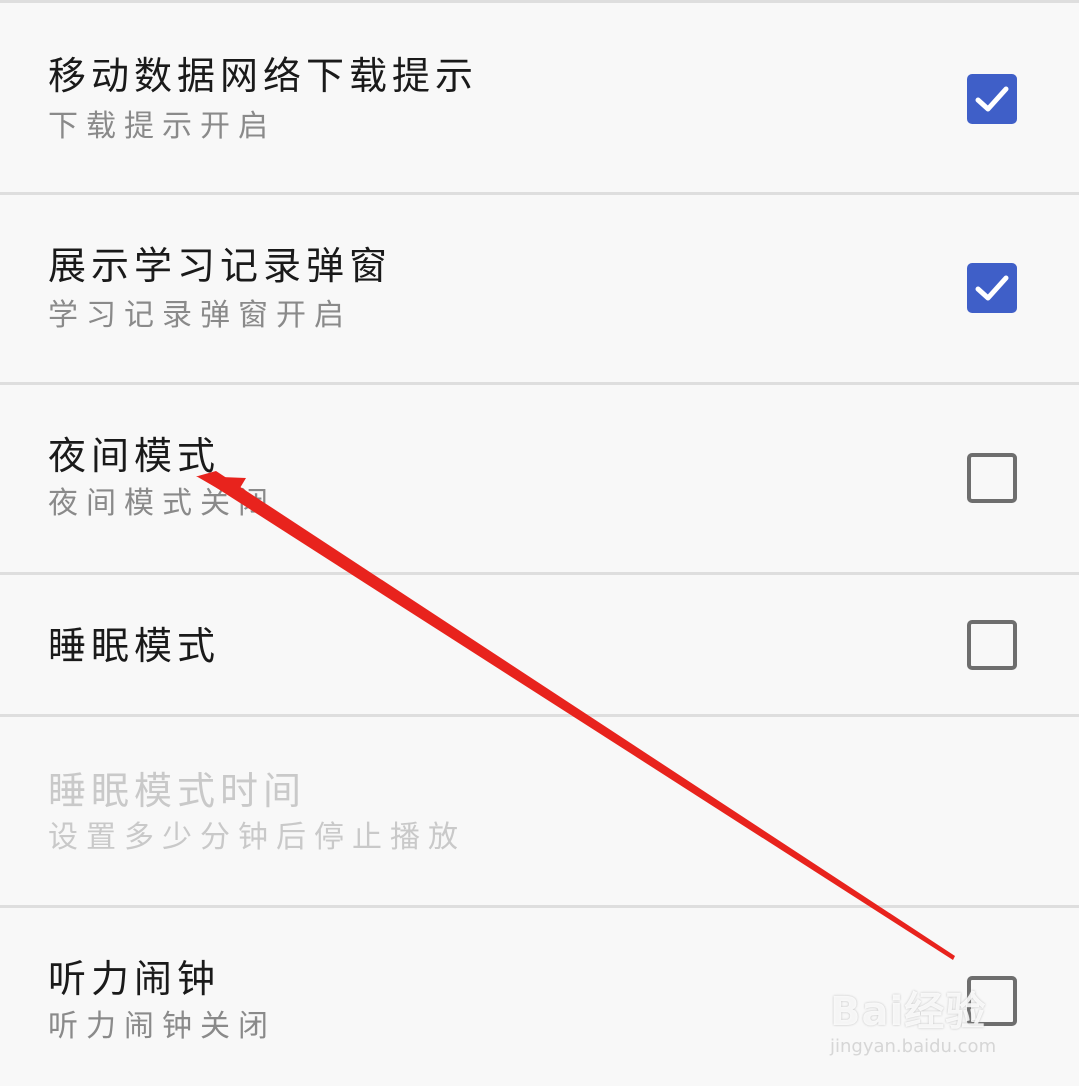  What do you see at coordinates (257, 837) in the screenshot?
I see `setting-subtitle: 设置多少分钟后停止播放` at bounding box center [257, 837].